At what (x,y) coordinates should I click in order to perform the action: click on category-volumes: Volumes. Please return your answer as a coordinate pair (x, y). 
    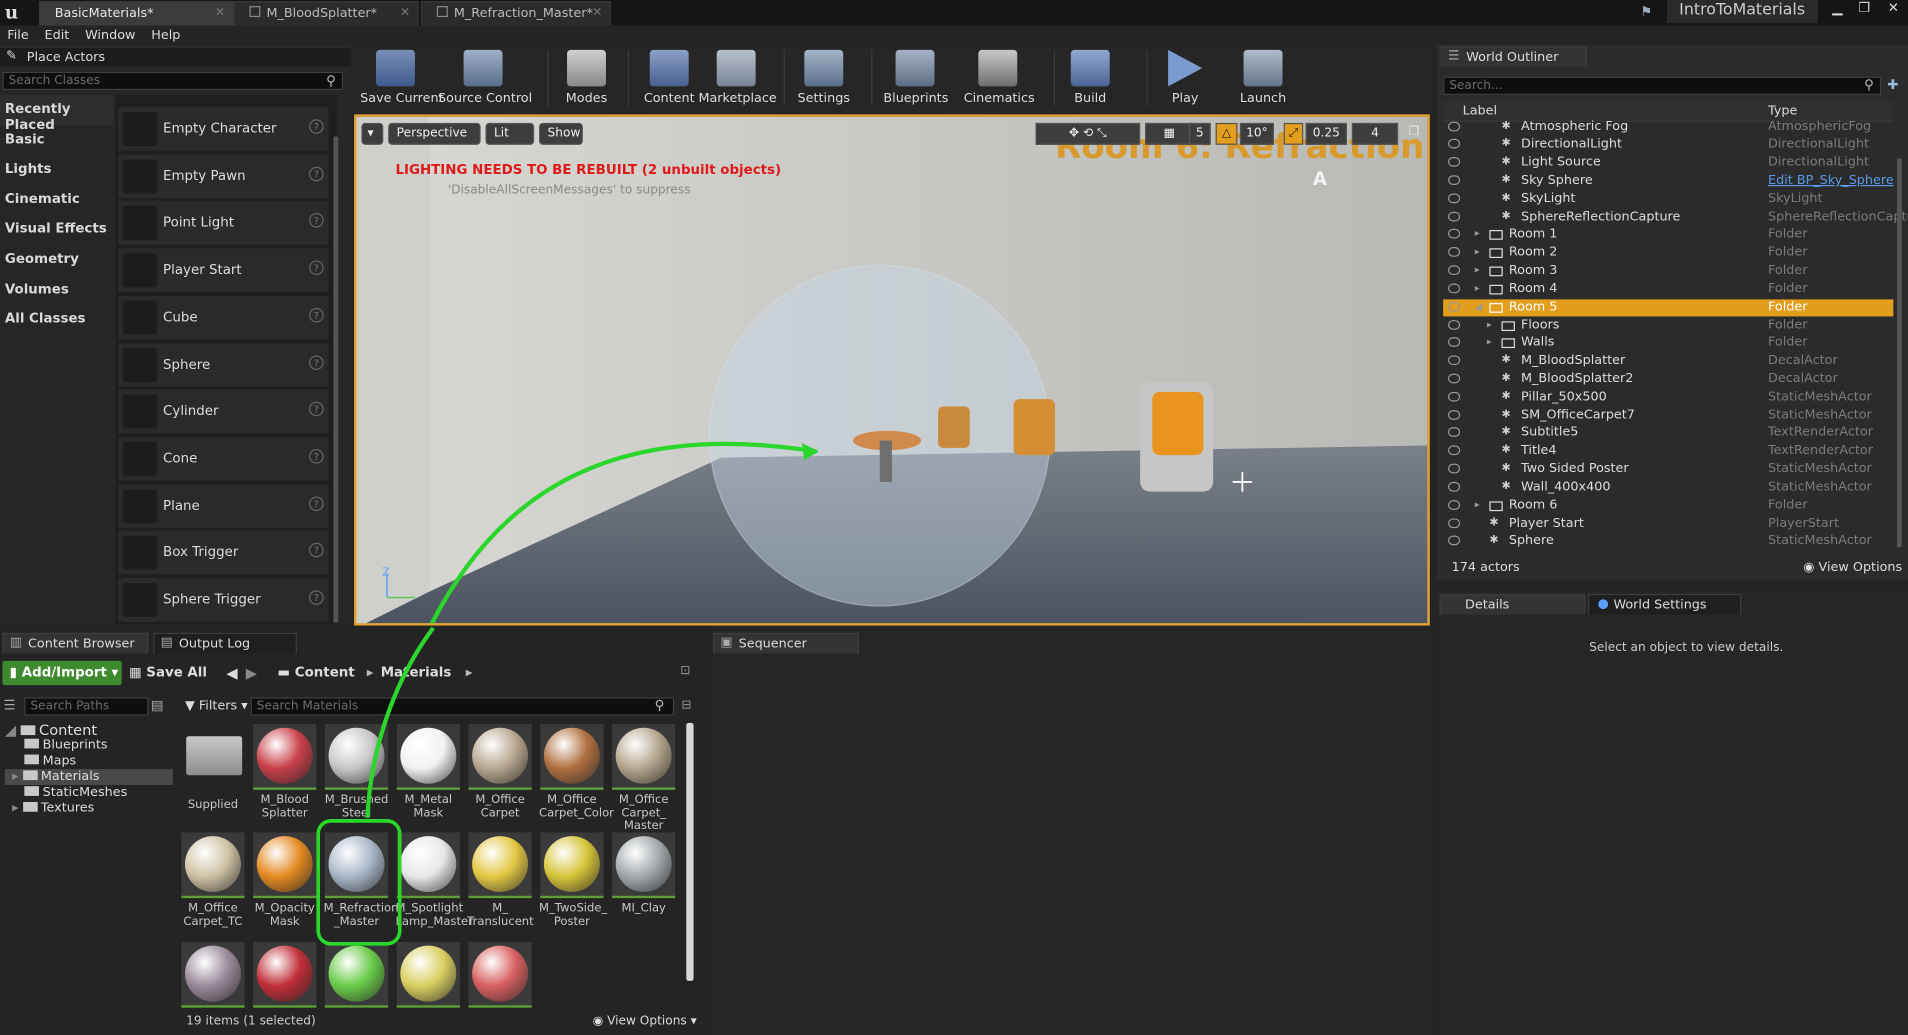
    Looking at the image, I should click on (56, 290).